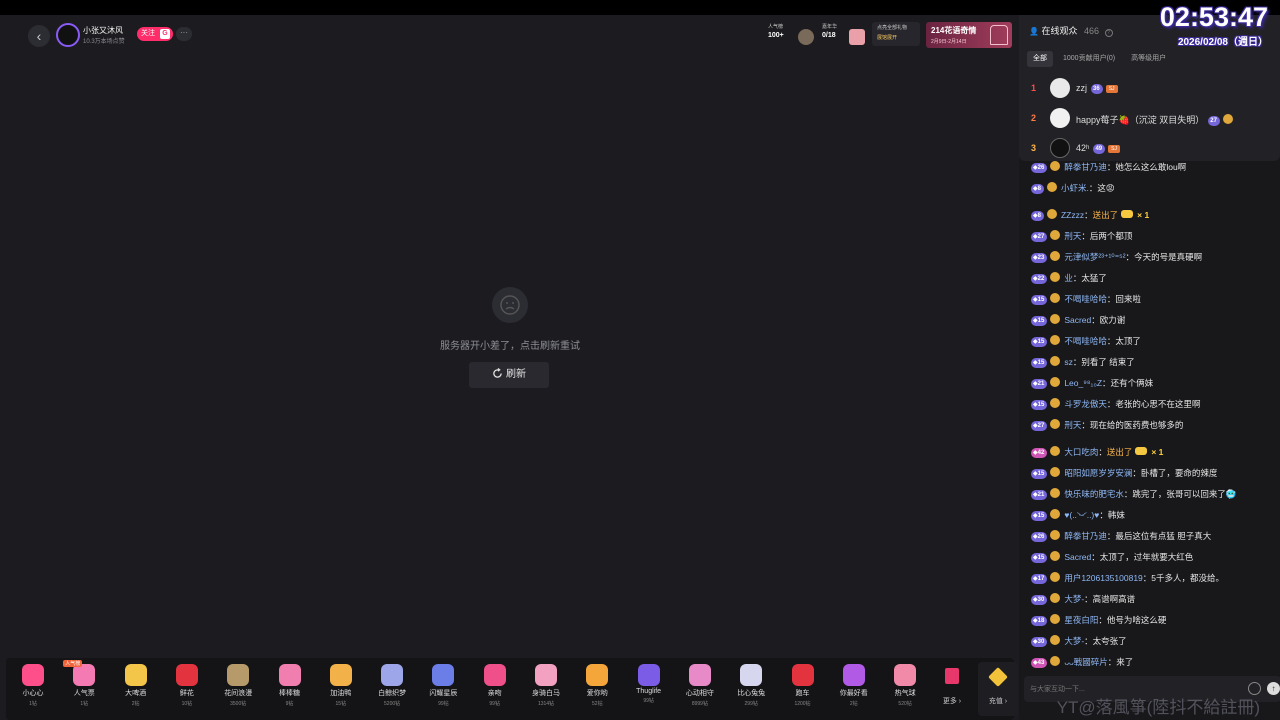  I want to click on gift-item: 棒棒糖 9钻, so click(290, 689).